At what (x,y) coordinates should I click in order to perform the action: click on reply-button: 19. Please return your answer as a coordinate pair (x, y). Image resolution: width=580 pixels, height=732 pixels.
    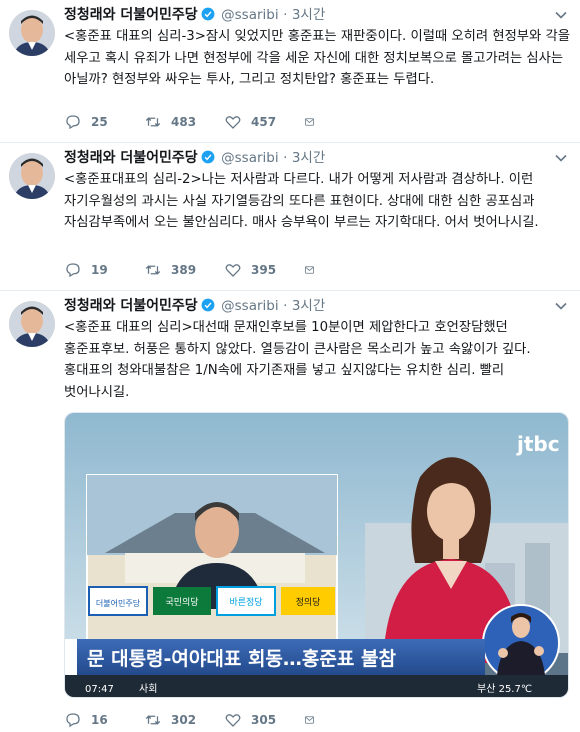
    Looking at the image, I should click on (104, 270).